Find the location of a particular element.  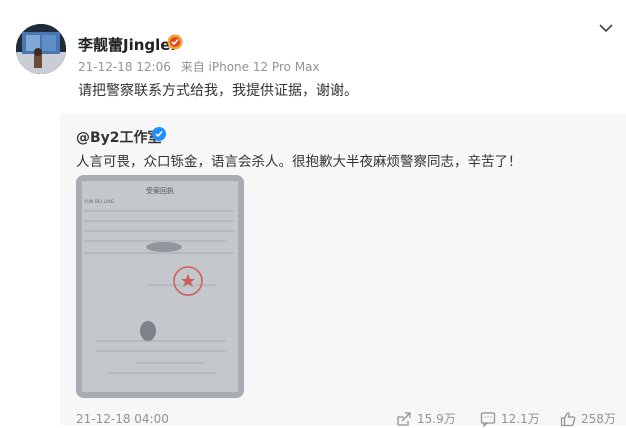

comment-count: 12.1万 is located at coordinates (520, 419).